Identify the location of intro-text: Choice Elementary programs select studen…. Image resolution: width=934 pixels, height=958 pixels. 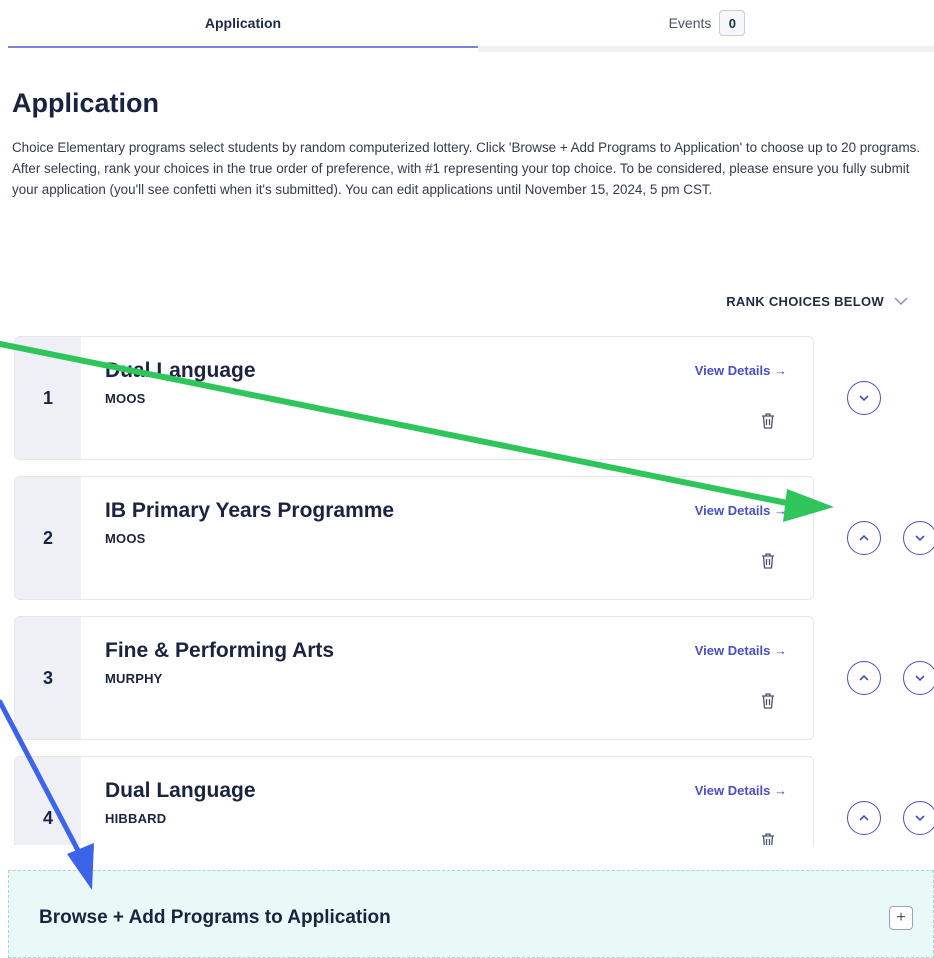
(466, 168).